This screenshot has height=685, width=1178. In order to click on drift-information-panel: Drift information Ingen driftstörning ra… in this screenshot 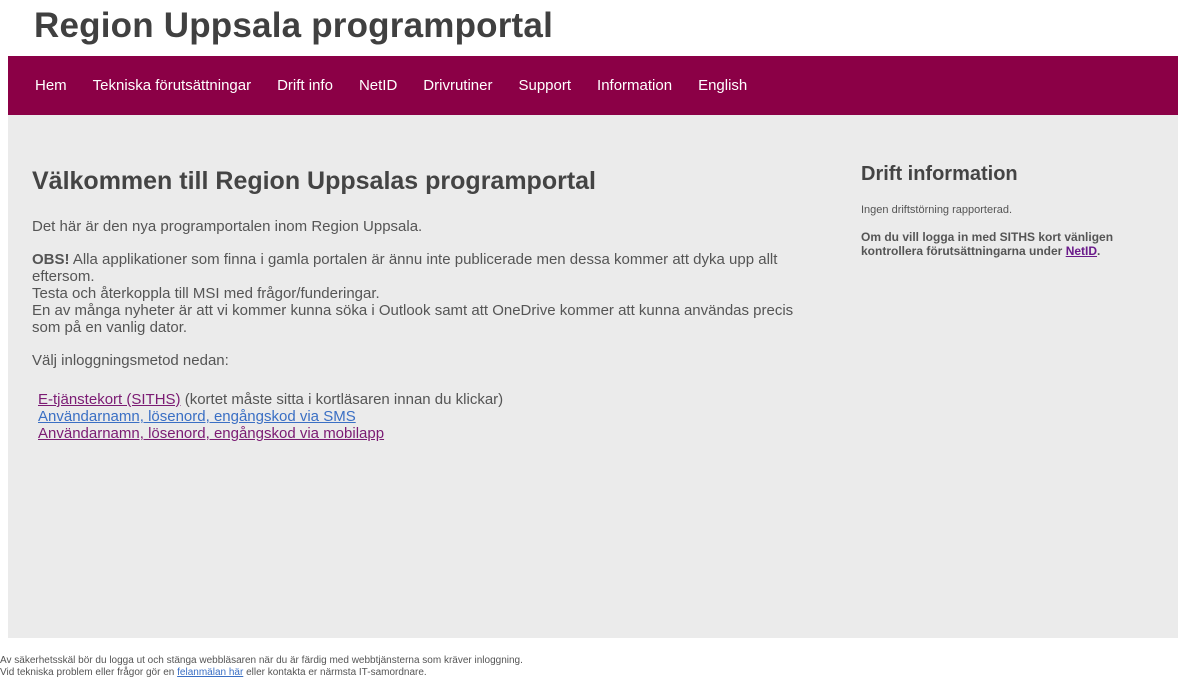, I will do `click(1011, 210)`.